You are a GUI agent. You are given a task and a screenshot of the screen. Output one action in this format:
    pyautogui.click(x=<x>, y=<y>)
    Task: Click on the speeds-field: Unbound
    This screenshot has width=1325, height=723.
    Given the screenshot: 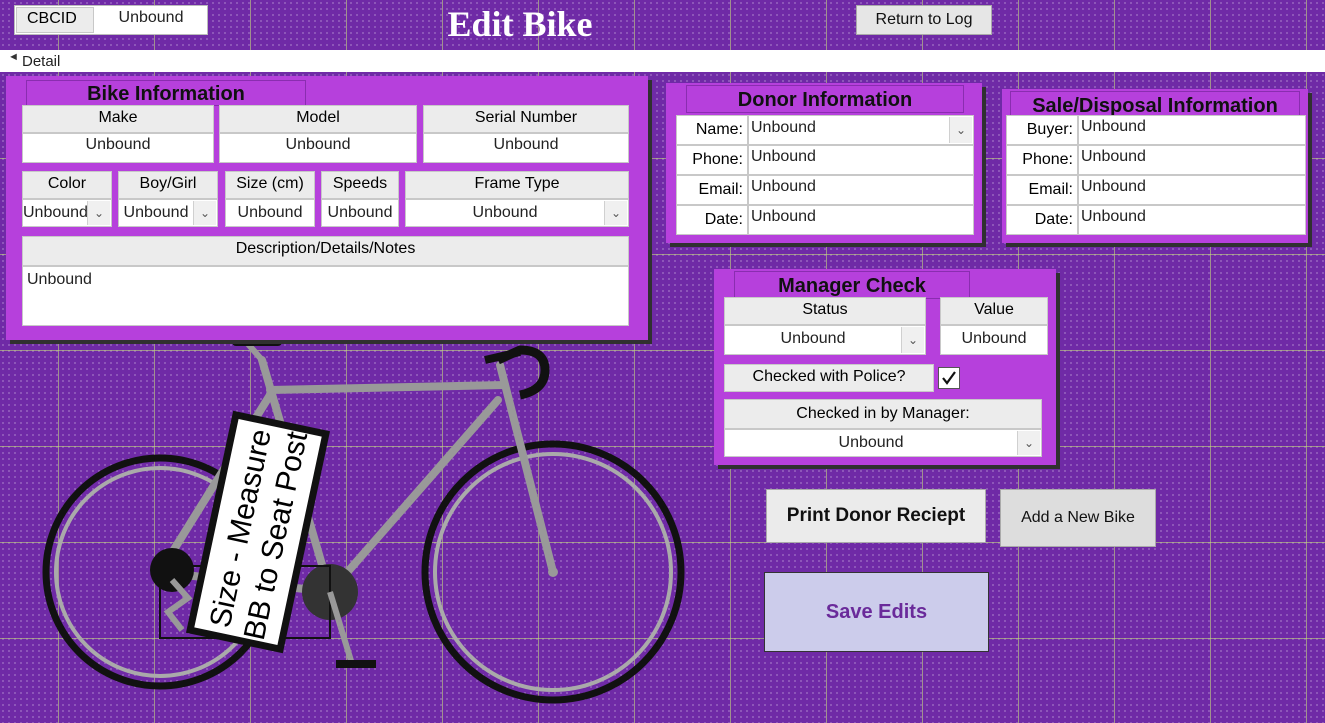 What is the action you would take?
    pyautogui.click(x=360, y=213)
    